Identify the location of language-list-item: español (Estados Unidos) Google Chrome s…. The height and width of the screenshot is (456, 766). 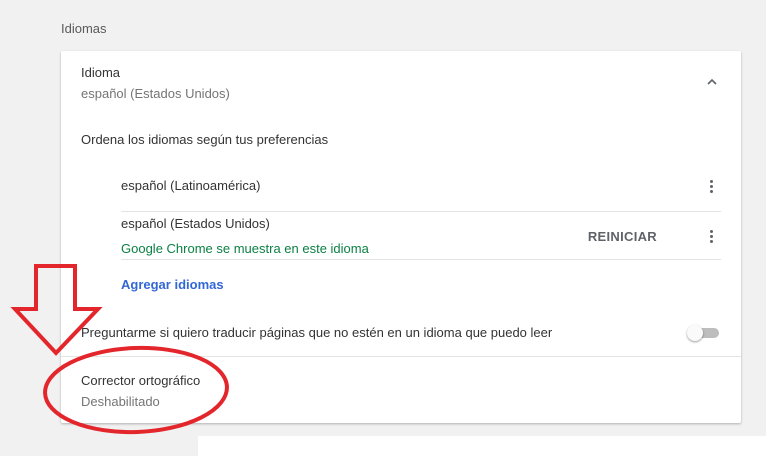
(421, 238).